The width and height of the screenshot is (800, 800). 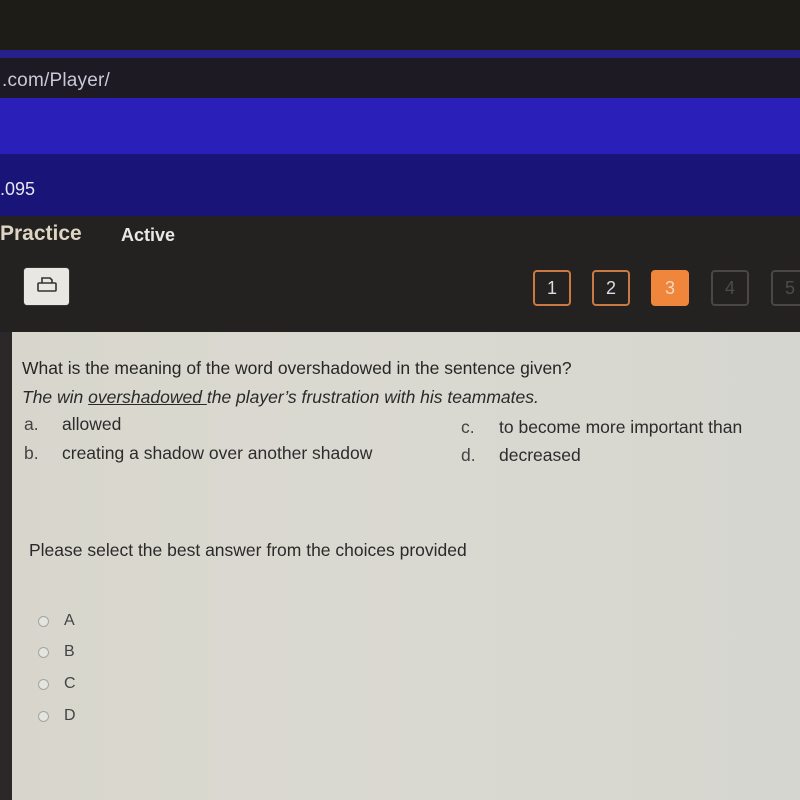 I want to click on choice-letter: c., so click(x=468, y=427).